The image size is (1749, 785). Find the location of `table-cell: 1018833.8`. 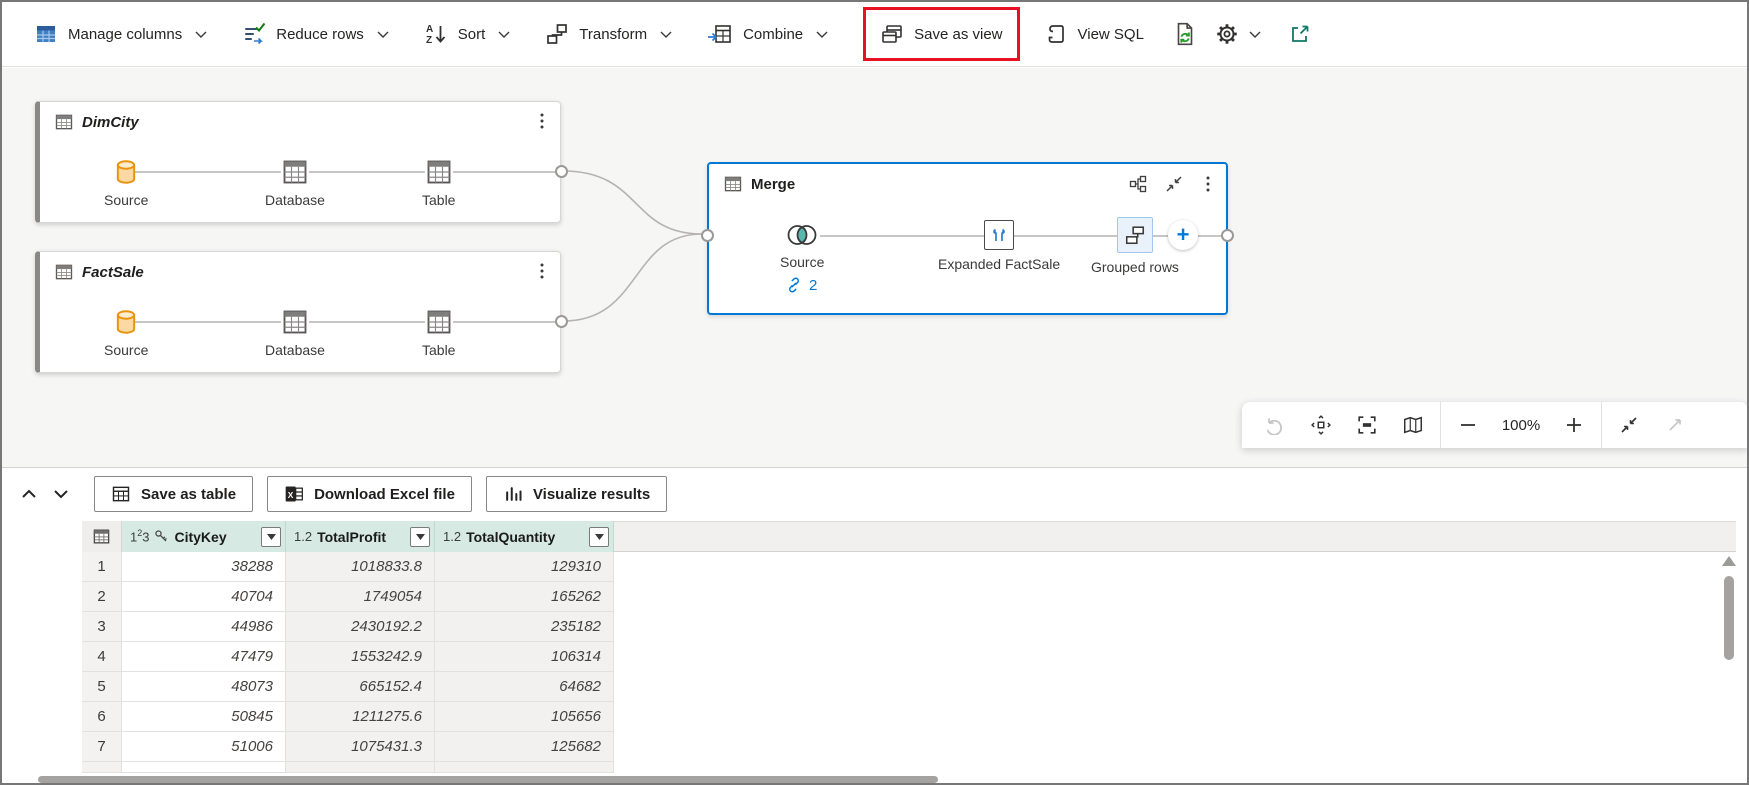

table-cell: 1018833.8 is located at coordinates (360, 567).